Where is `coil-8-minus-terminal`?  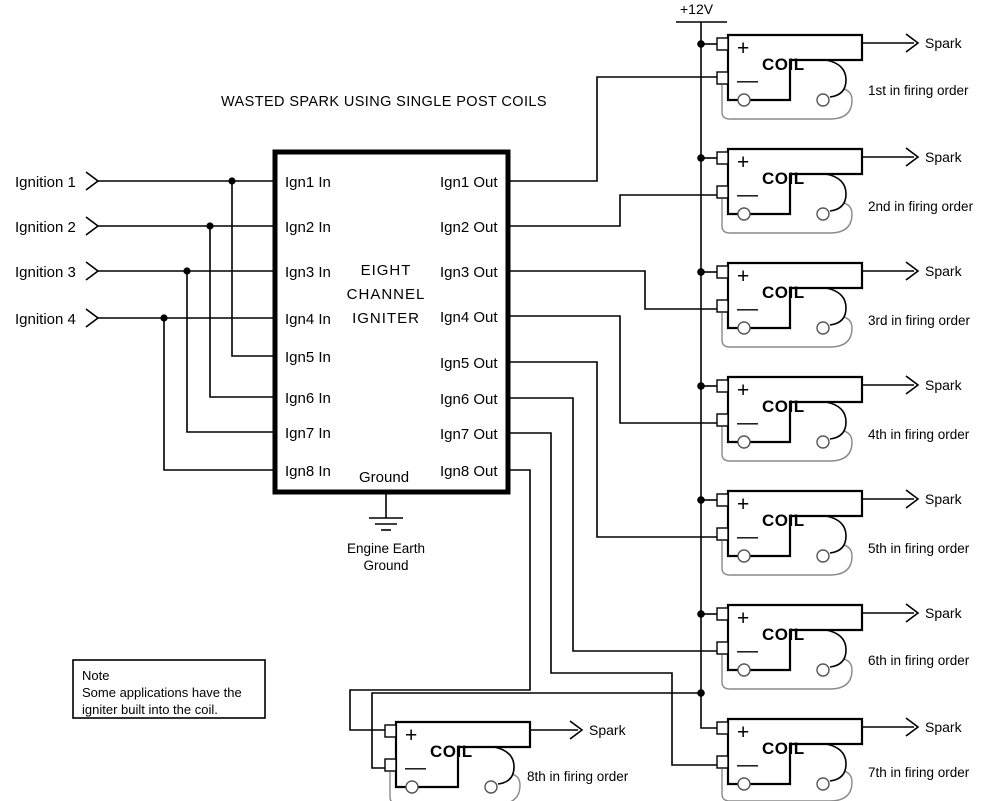
coil-8-minus-terminal is located at coordinates (390, 765).